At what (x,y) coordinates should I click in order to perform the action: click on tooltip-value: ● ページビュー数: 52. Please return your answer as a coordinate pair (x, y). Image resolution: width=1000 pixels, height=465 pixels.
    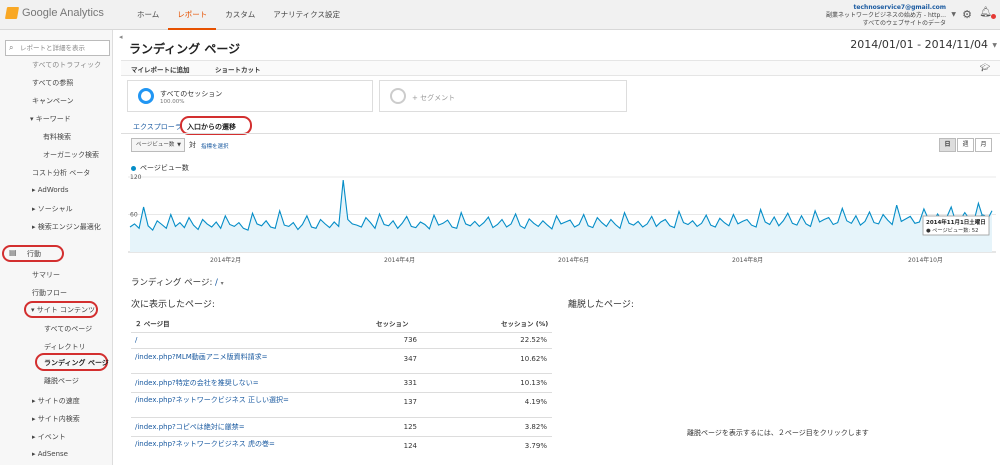
    Looking at the image, I should click on (952, 230).